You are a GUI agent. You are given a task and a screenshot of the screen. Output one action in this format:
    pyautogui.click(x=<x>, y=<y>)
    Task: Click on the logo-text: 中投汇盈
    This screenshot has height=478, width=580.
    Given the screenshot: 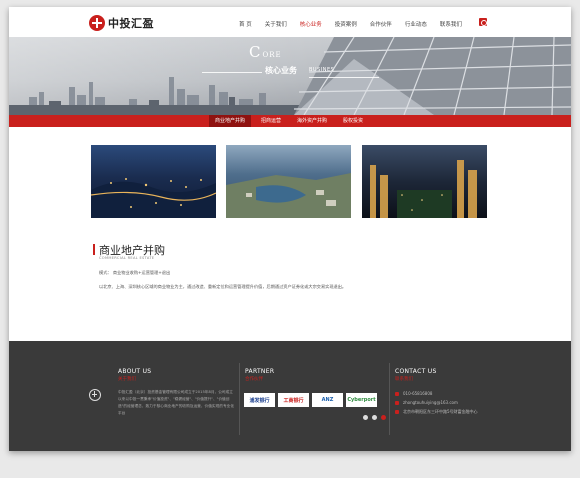 What is the action you would take?
    pyautogui.click(x=131, y=23)
    